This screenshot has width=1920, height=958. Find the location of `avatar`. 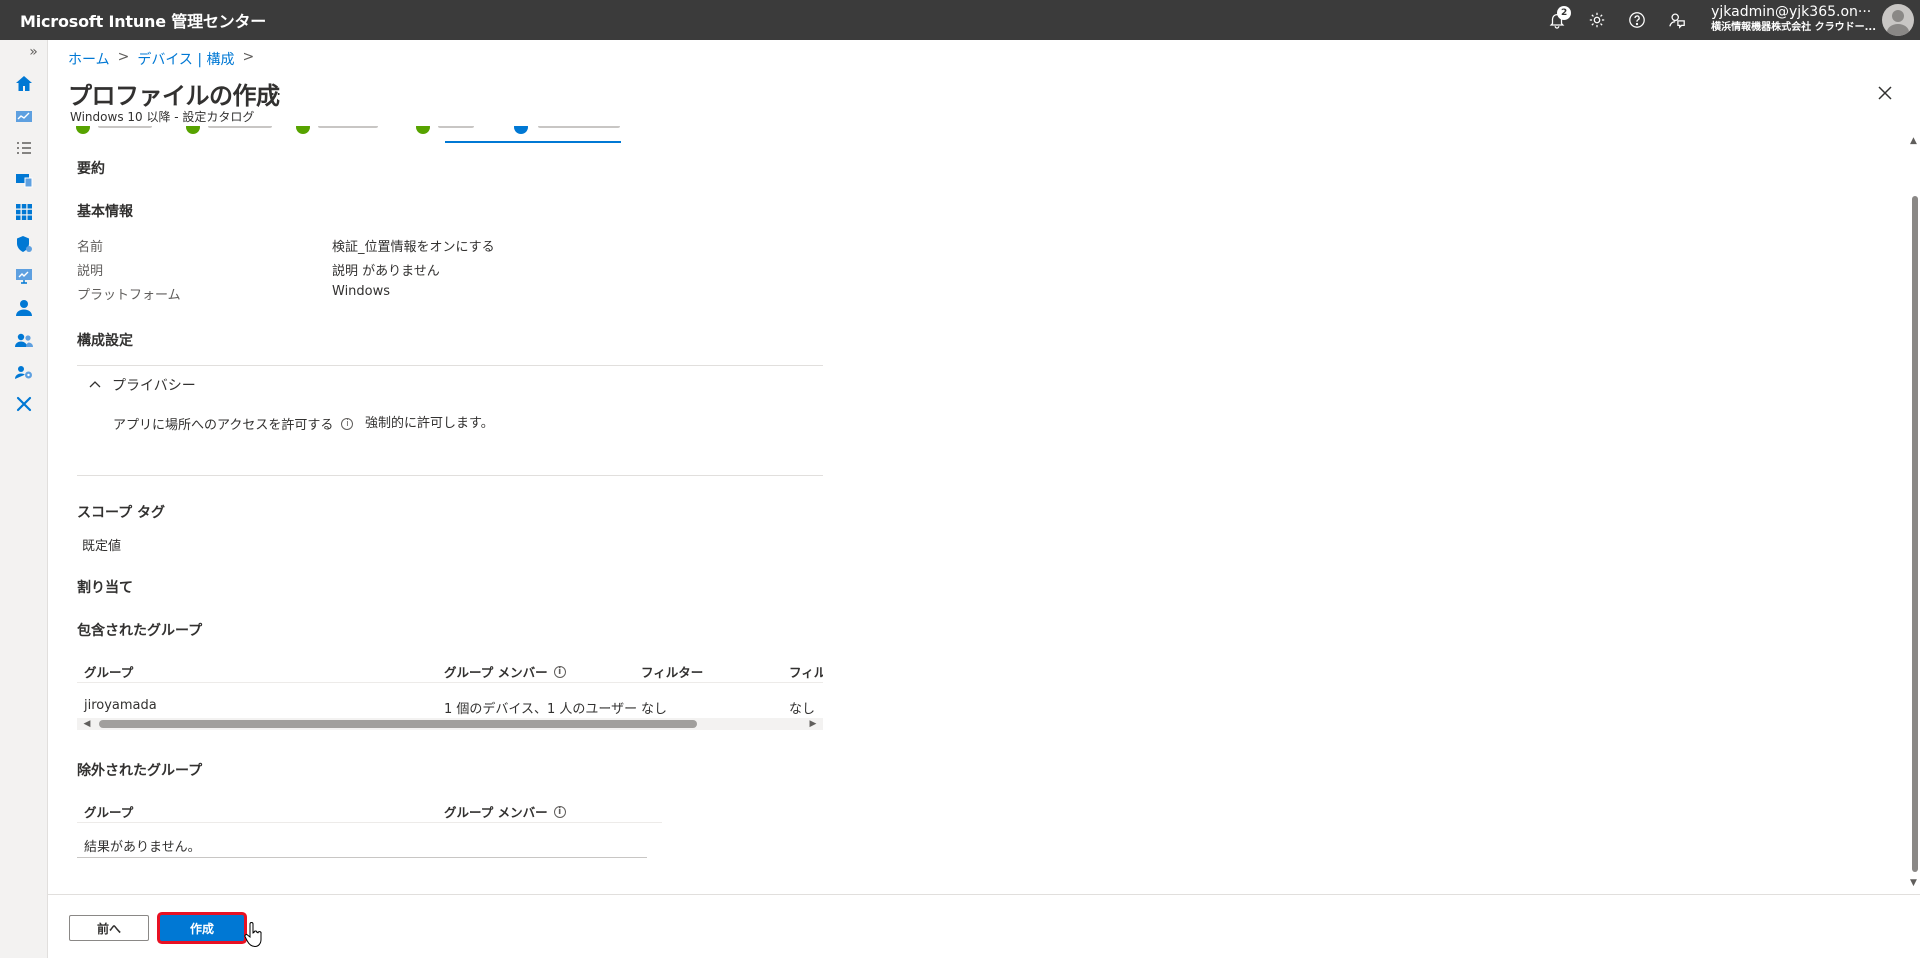

avatar is located at coordinates (1898, 20).